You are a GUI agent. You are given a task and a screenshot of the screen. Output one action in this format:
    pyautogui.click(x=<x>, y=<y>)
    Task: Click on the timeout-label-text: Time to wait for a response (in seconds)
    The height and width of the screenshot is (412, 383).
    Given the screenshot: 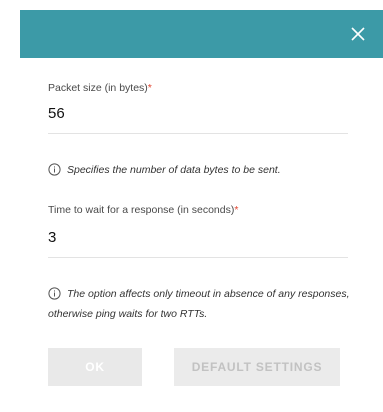 What is the action you would take?
    pyautogui.click(x=141, y=210)
    